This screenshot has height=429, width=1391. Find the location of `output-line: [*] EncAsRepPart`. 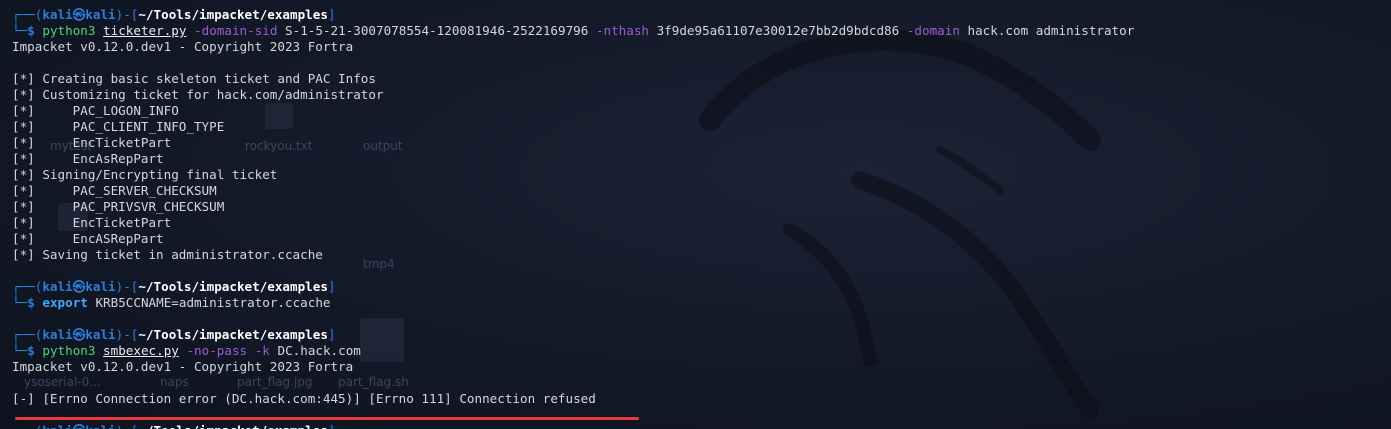

output-line: [*] EncAsRepPart is located at coordinates (88, 158).